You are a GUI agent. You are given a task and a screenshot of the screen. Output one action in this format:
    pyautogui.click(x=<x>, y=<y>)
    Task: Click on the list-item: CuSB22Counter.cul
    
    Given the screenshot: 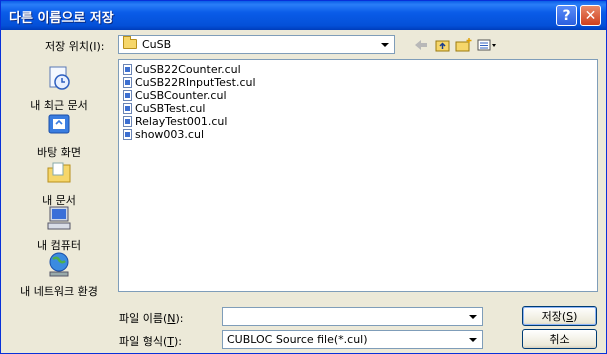 What is the action you would take?
    pyautogui.click(x=182, y=69)
    